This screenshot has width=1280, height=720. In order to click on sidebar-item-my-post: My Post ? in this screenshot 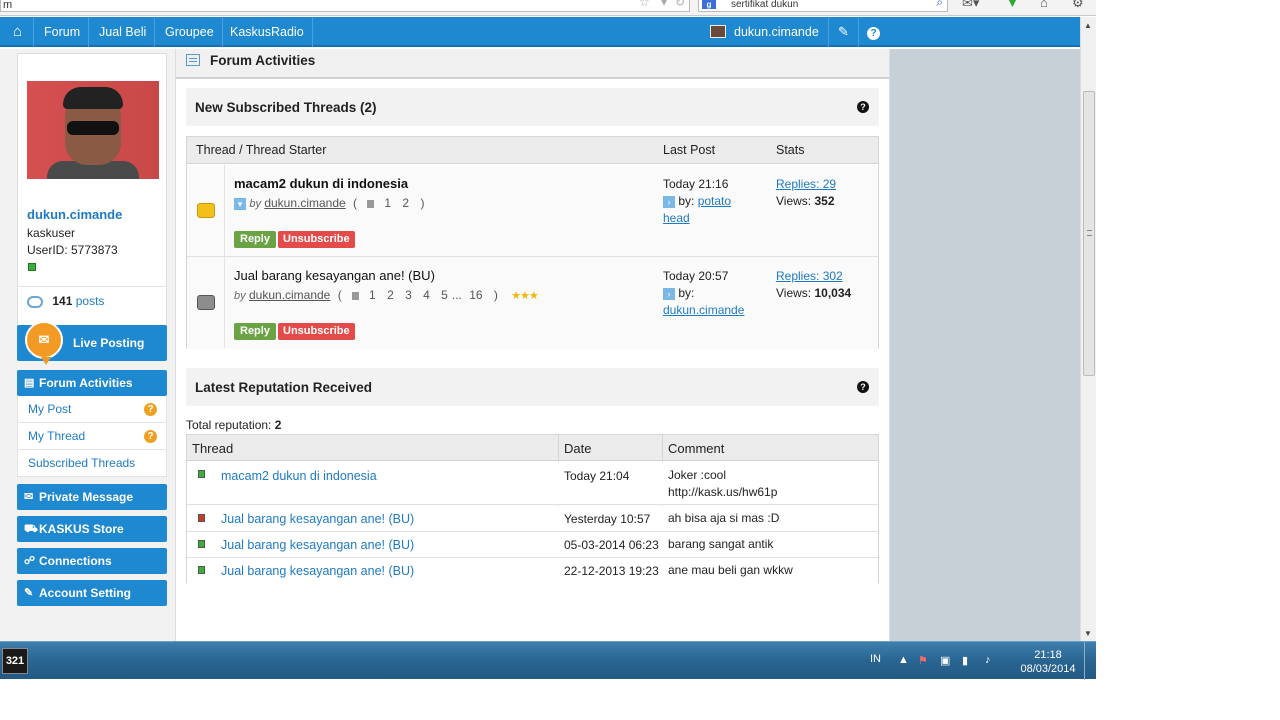, I will do `click(92, 409)`.